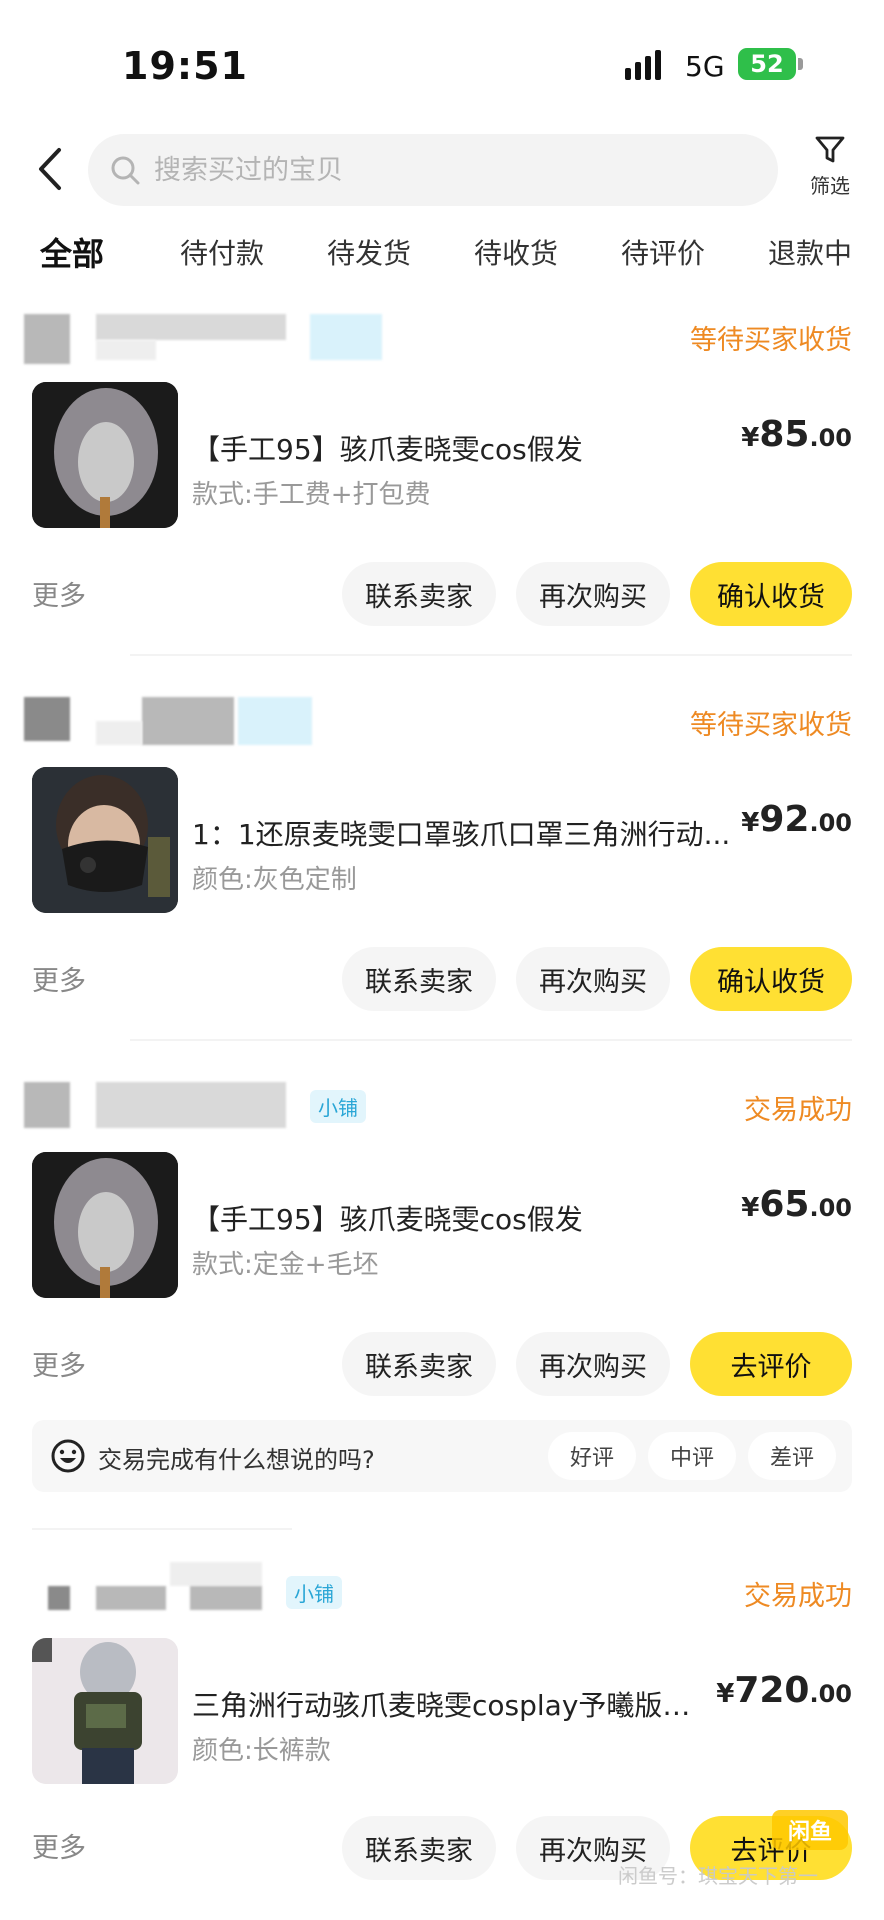  What do you see at coordinates (452, 1704) in the screenshot?
I see `product-title: 三角洲行动骇爪麦晓雯cosplay予曦版二样` at bounding box center [452, 1704].